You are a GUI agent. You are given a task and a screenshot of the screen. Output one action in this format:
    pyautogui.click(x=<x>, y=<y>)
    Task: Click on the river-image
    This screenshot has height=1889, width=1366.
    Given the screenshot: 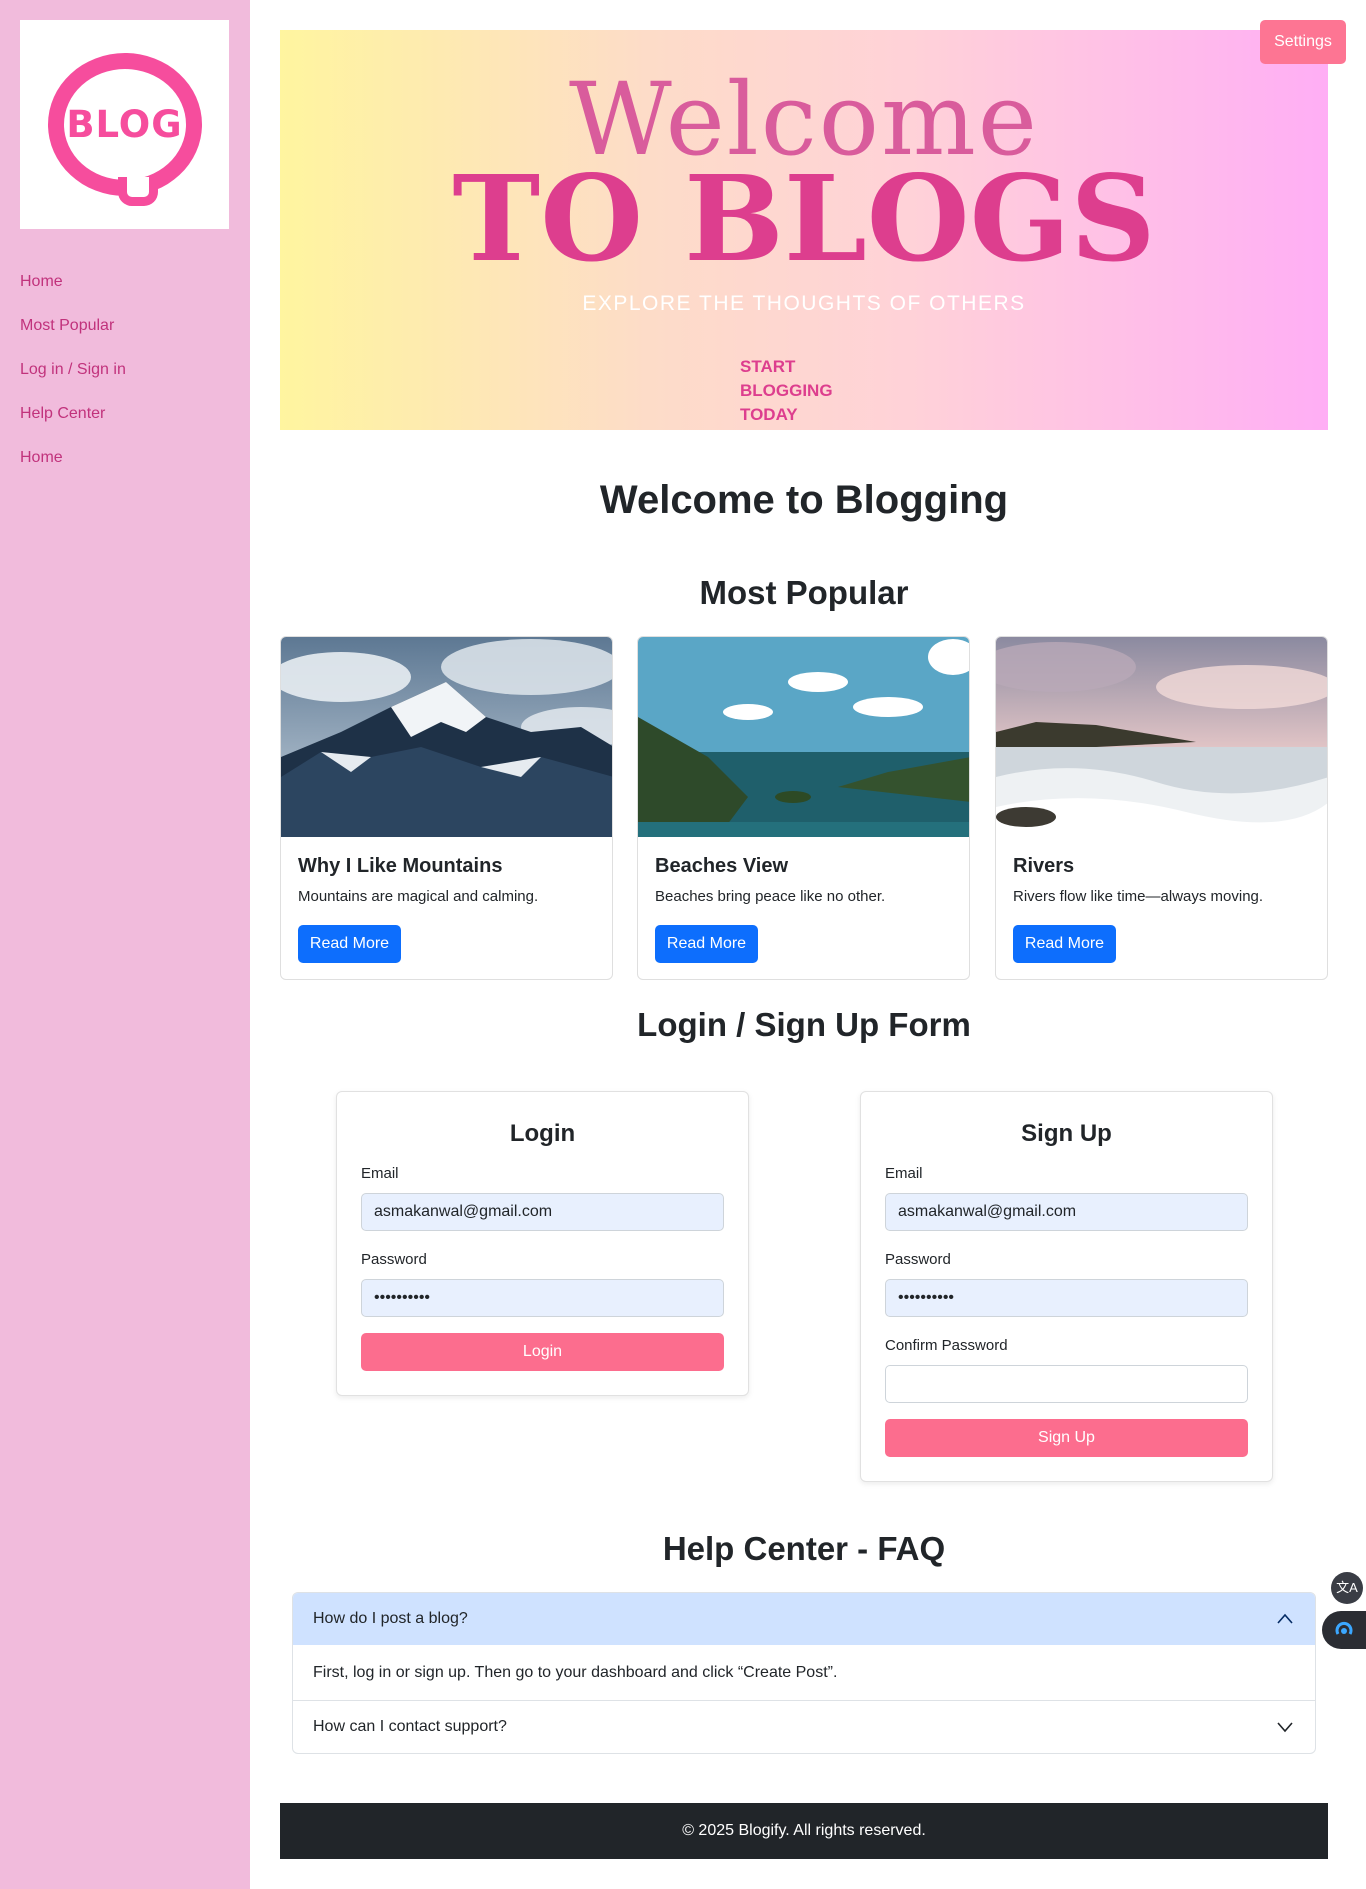 What is the action you would take?
    pyautogui.click(x=1161, y=737)
    